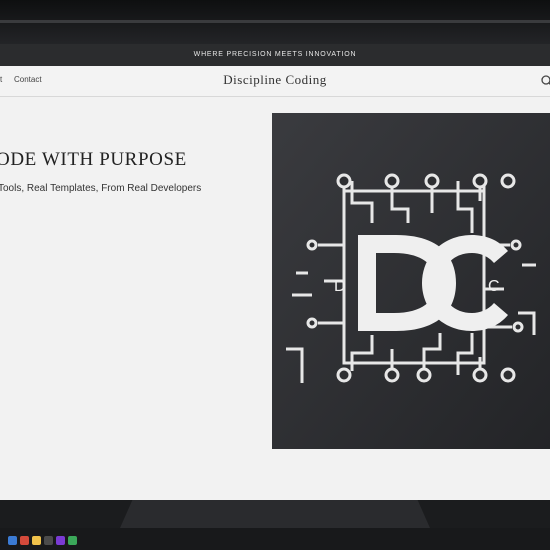  Describe the element at coordinates (545, 81) in the screenshot. I see `search-icon` at that location.